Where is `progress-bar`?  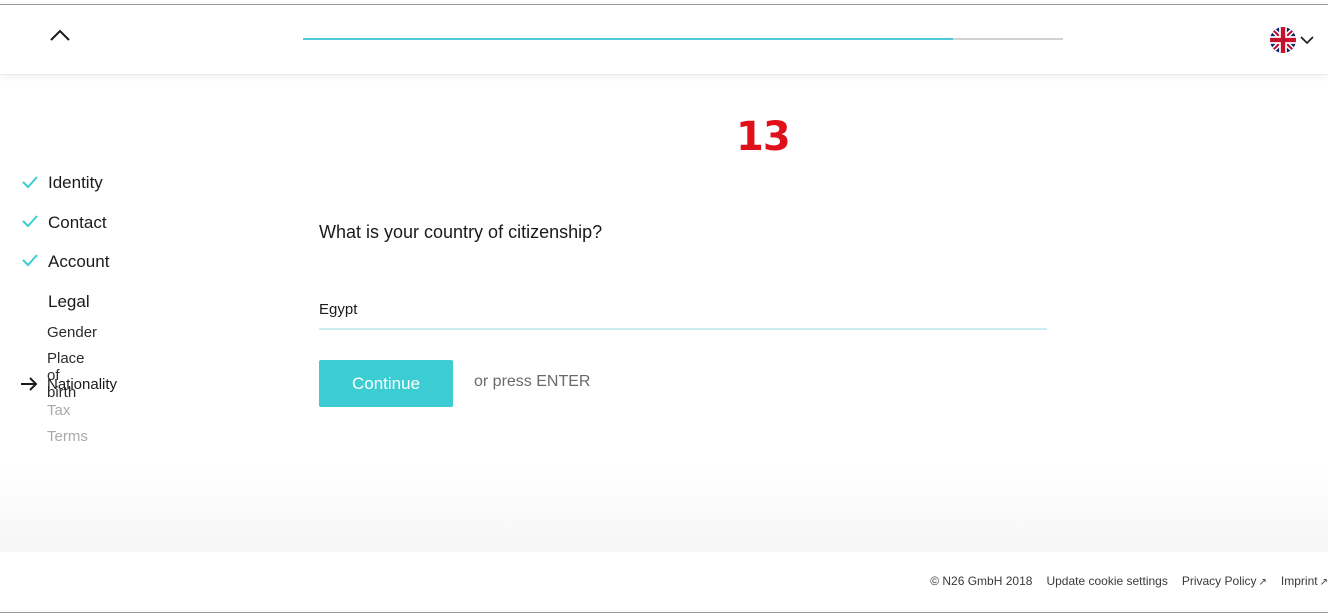
progress-bar is located at coordinates (683, 39).